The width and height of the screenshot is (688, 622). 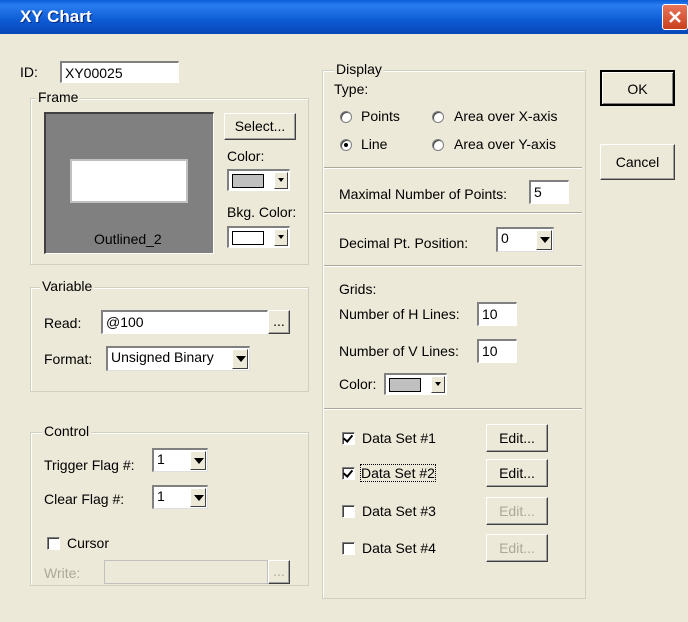 What do you see at coordinates (119, 72) in the screenshot?
I see `id-input: XY00025` at bounding box center [119, 72].